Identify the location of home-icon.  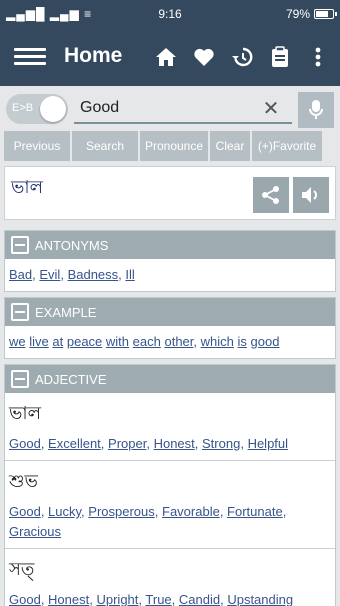
(166, 57).